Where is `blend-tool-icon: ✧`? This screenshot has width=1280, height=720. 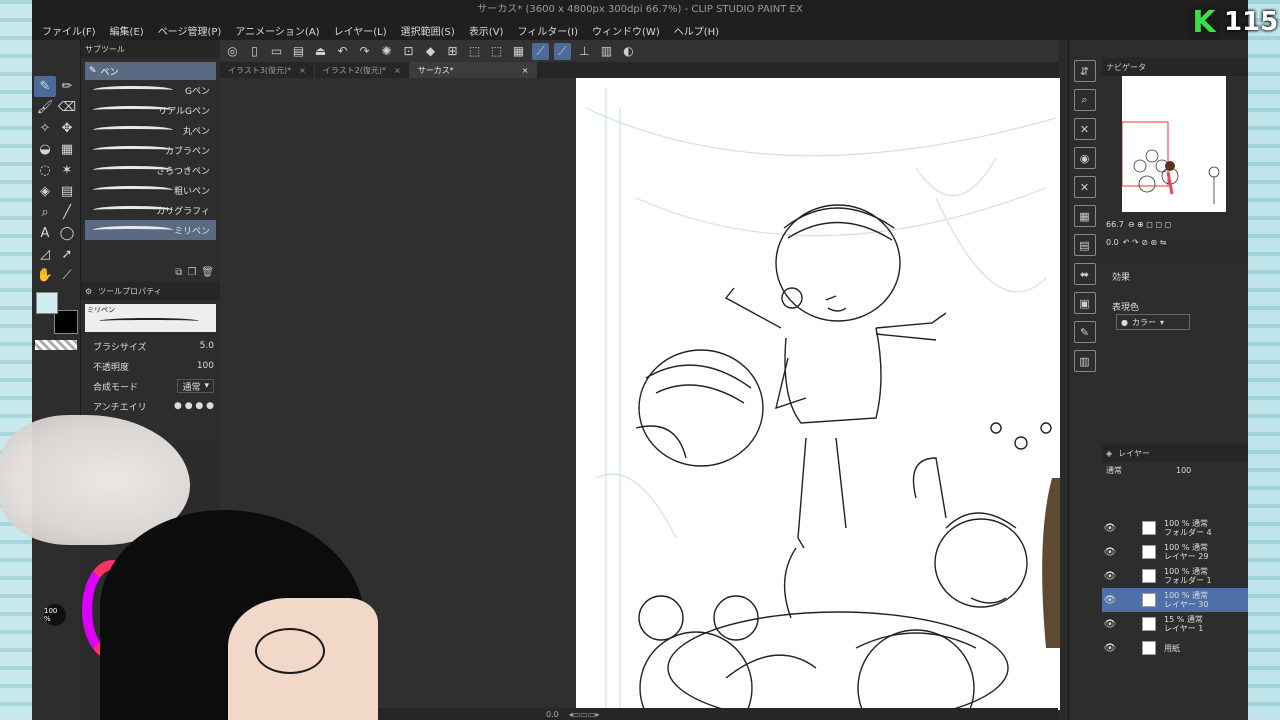 blend-tool-icon: ✧ is located at coordinates (45, 128).